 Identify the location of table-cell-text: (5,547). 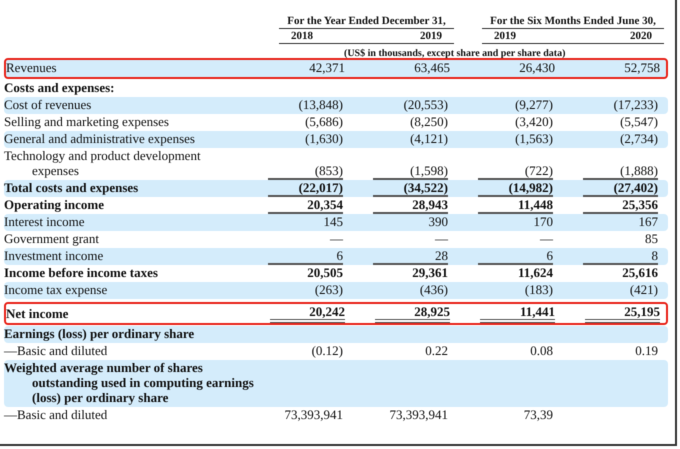
(638, 121).